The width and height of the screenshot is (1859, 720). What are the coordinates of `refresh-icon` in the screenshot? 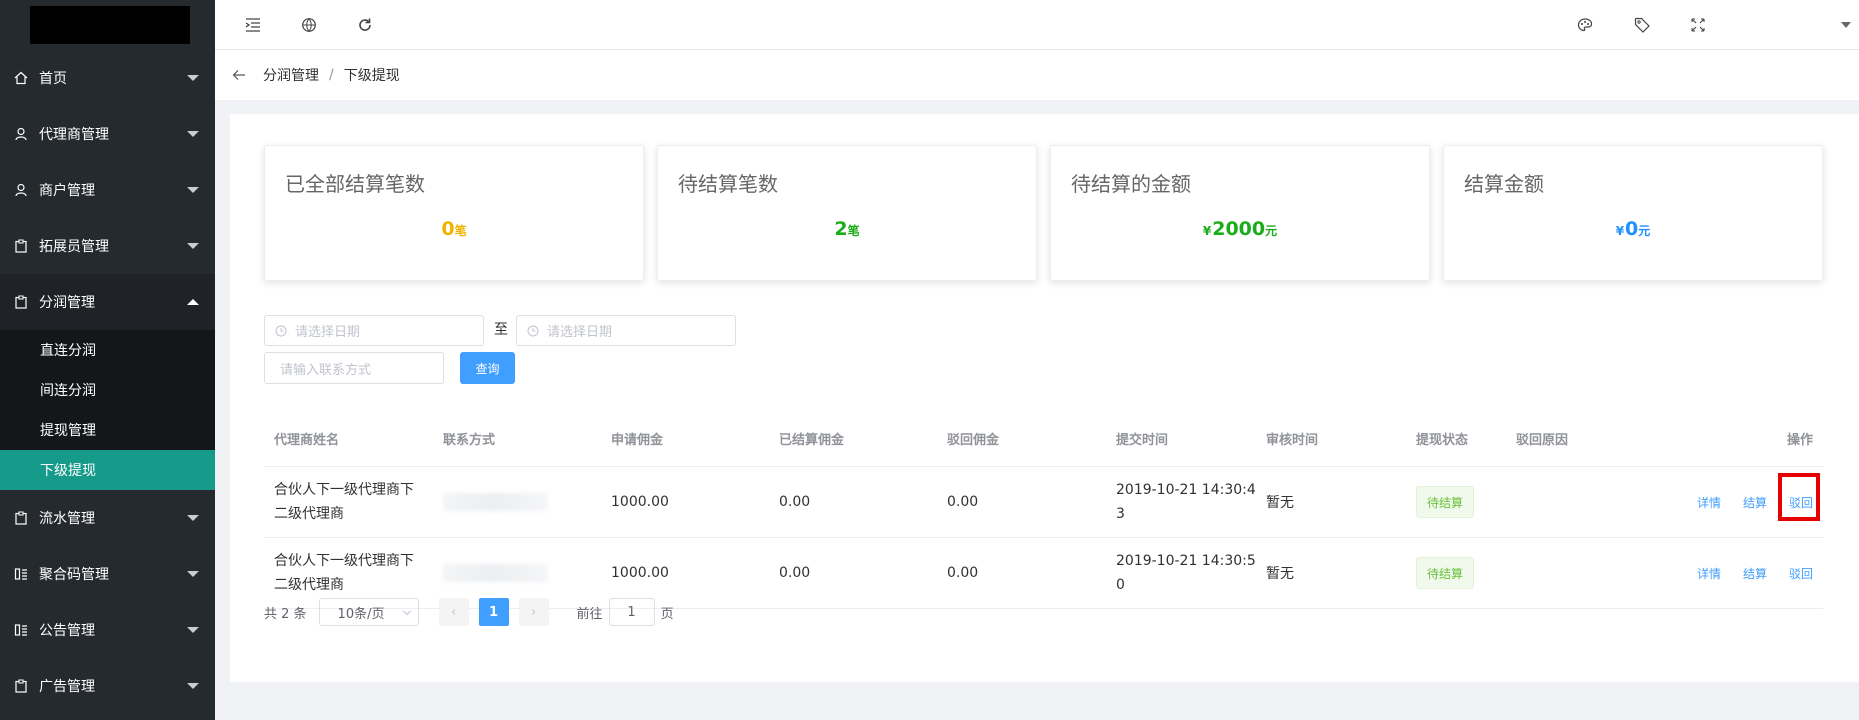 It's located at (365, 25).